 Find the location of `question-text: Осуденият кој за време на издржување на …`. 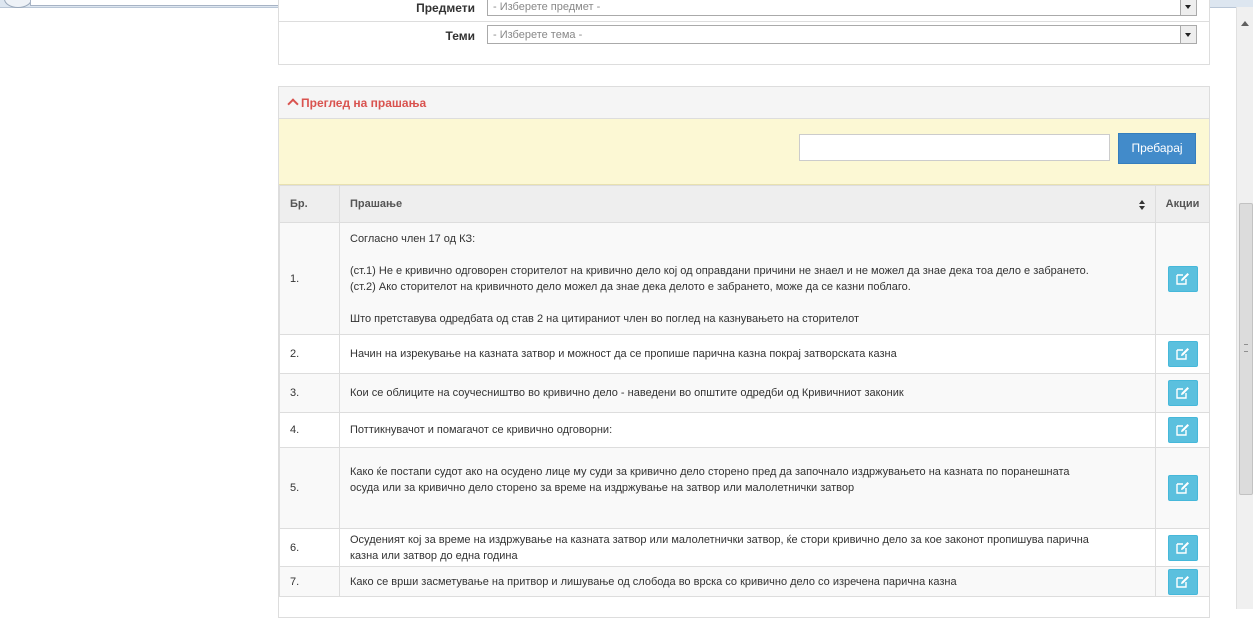

question-text: Осуденият кој за време на издржување на … is located at coordinates (747, 547).